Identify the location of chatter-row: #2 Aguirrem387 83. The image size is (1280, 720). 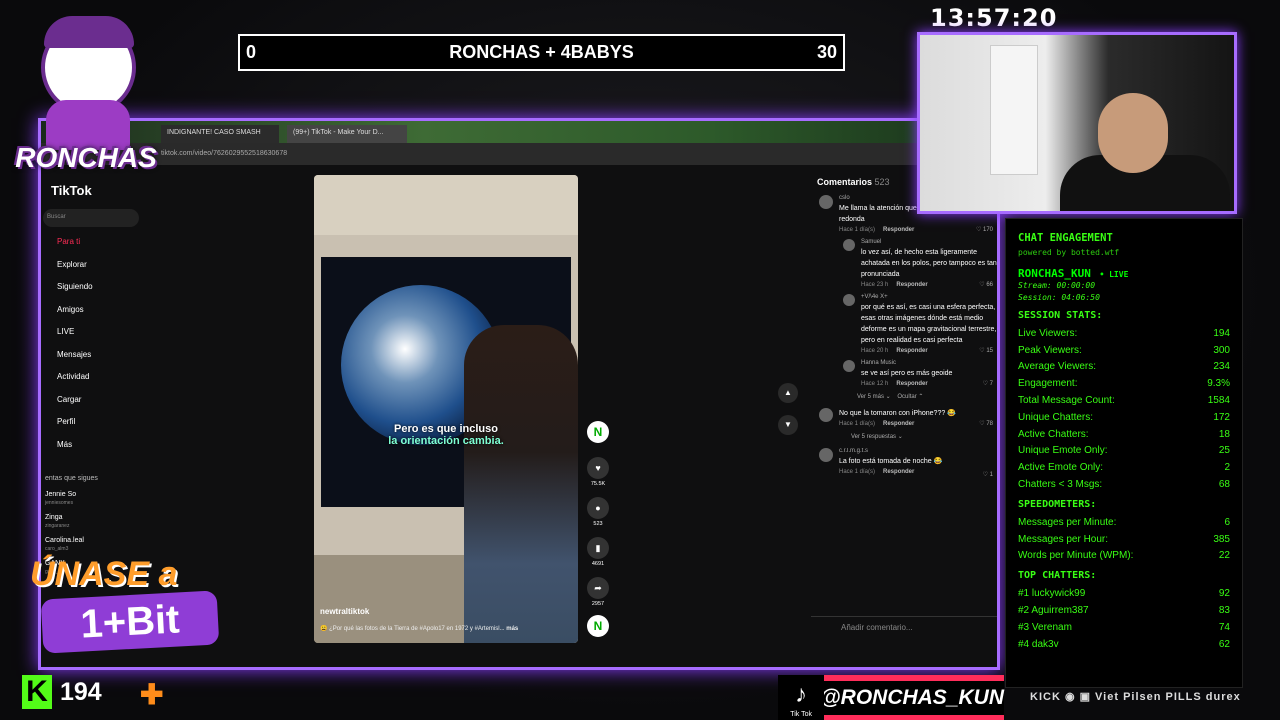
(1124, 610).